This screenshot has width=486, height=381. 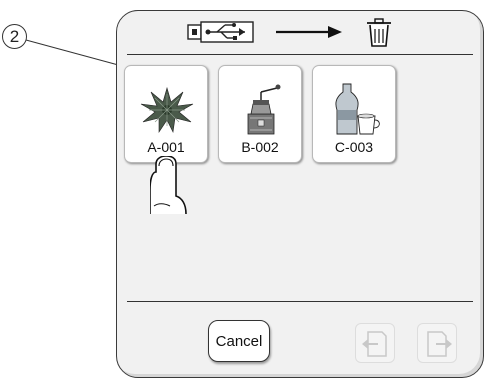 I want to click on trash-icon, so click(x=379, y=32).